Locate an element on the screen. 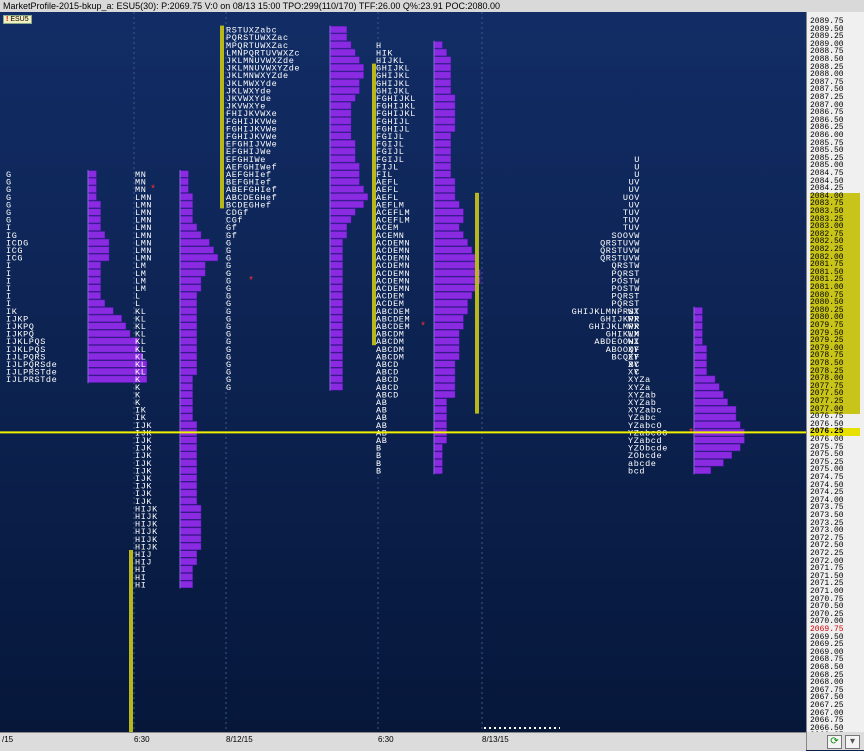 The width and height of the screenshot is (864, 751). scroll-down-icon: ▾ is located at coordinates (852, 742).